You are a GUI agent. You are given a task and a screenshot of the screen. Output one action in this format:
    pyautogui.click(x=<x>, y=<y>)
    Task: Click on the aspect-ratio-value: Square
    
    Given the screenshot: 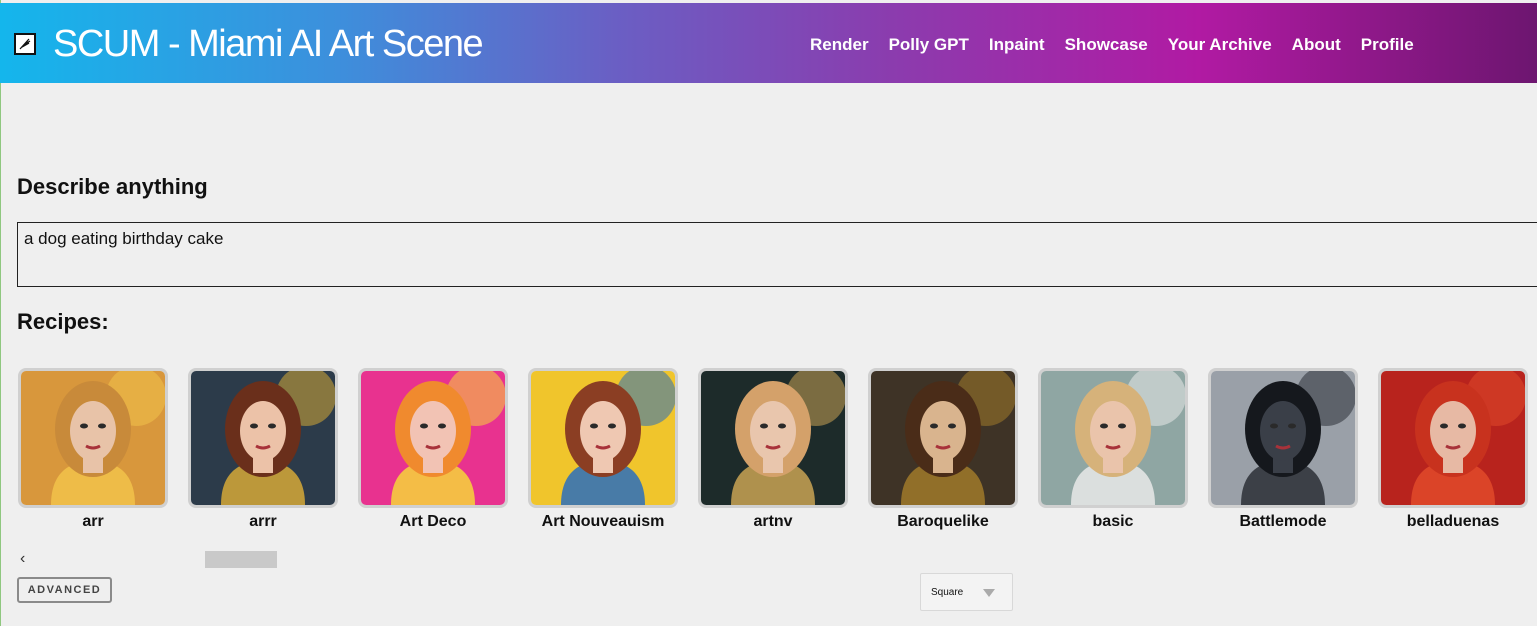 What is the action you would take?
    pyautogui.click(x=947, y=592)
    